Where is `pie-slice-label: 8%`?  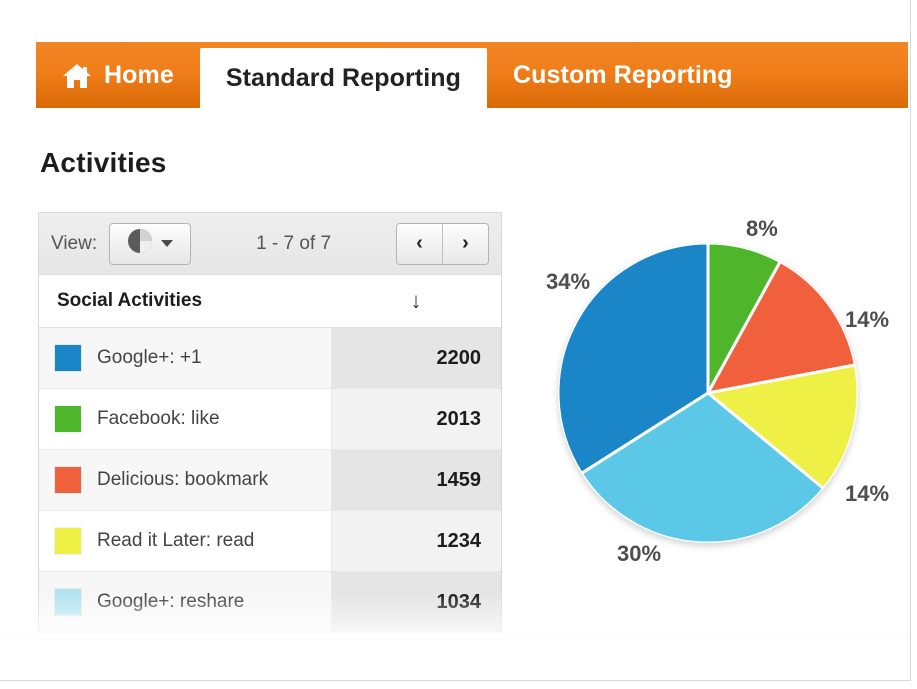 pie-slice-label: 8% is located at coordinates (762, 228).